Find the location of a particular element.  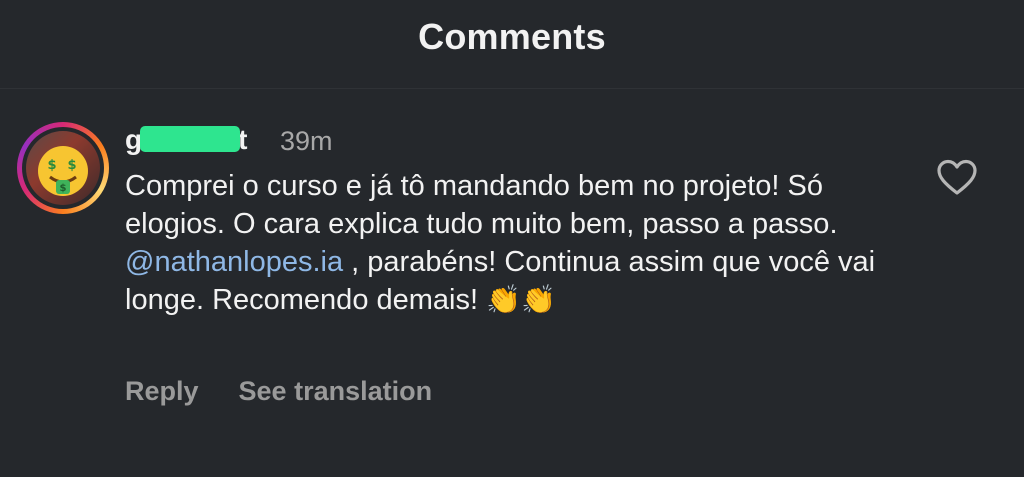

comment-actions: Reply See translation is located at coordinates (278, 391).